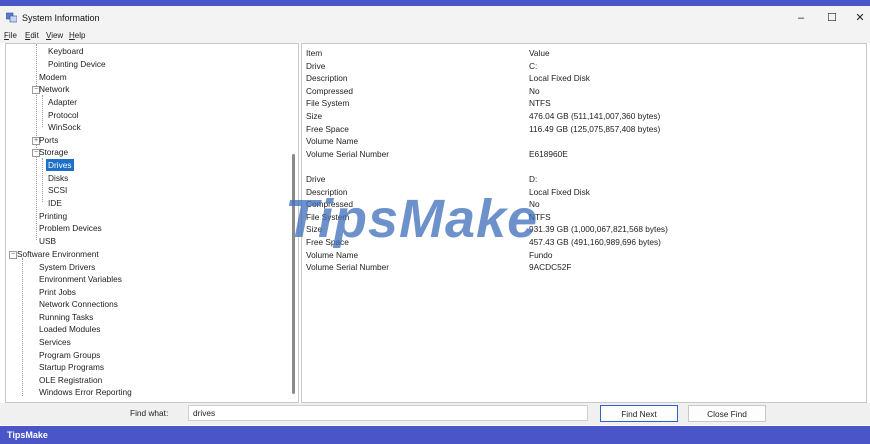 The image size is (870, 444). I want to click on tree-item-startup-programs: Startup Programs, so click(71, 367).